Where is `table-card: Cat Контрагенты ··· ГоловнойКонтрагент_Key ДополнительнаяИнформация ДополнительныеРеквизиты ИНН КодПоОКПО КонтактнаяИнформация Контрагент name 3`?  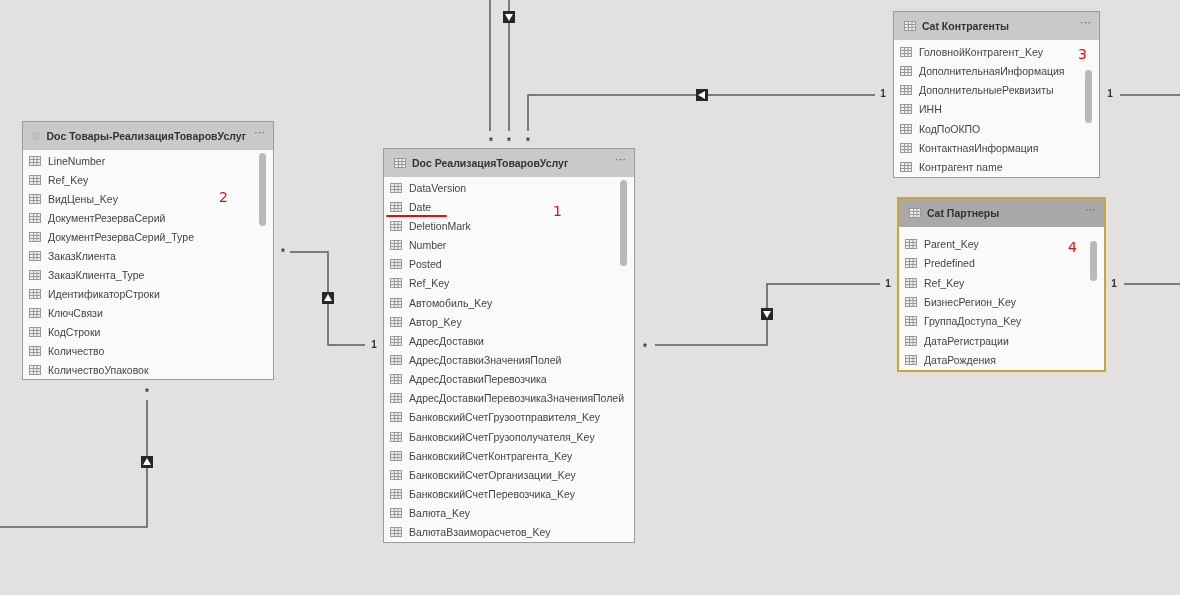 table-card: Cat Контрагенты ··· ГоловнойКонтрагент_Key ДополнительнаяИнформация ДополнительныеРеквизиты ИНН КодПоОКПО КонтактнаяИнформация Контрагент name 3 is located at coordinates (996, 94).